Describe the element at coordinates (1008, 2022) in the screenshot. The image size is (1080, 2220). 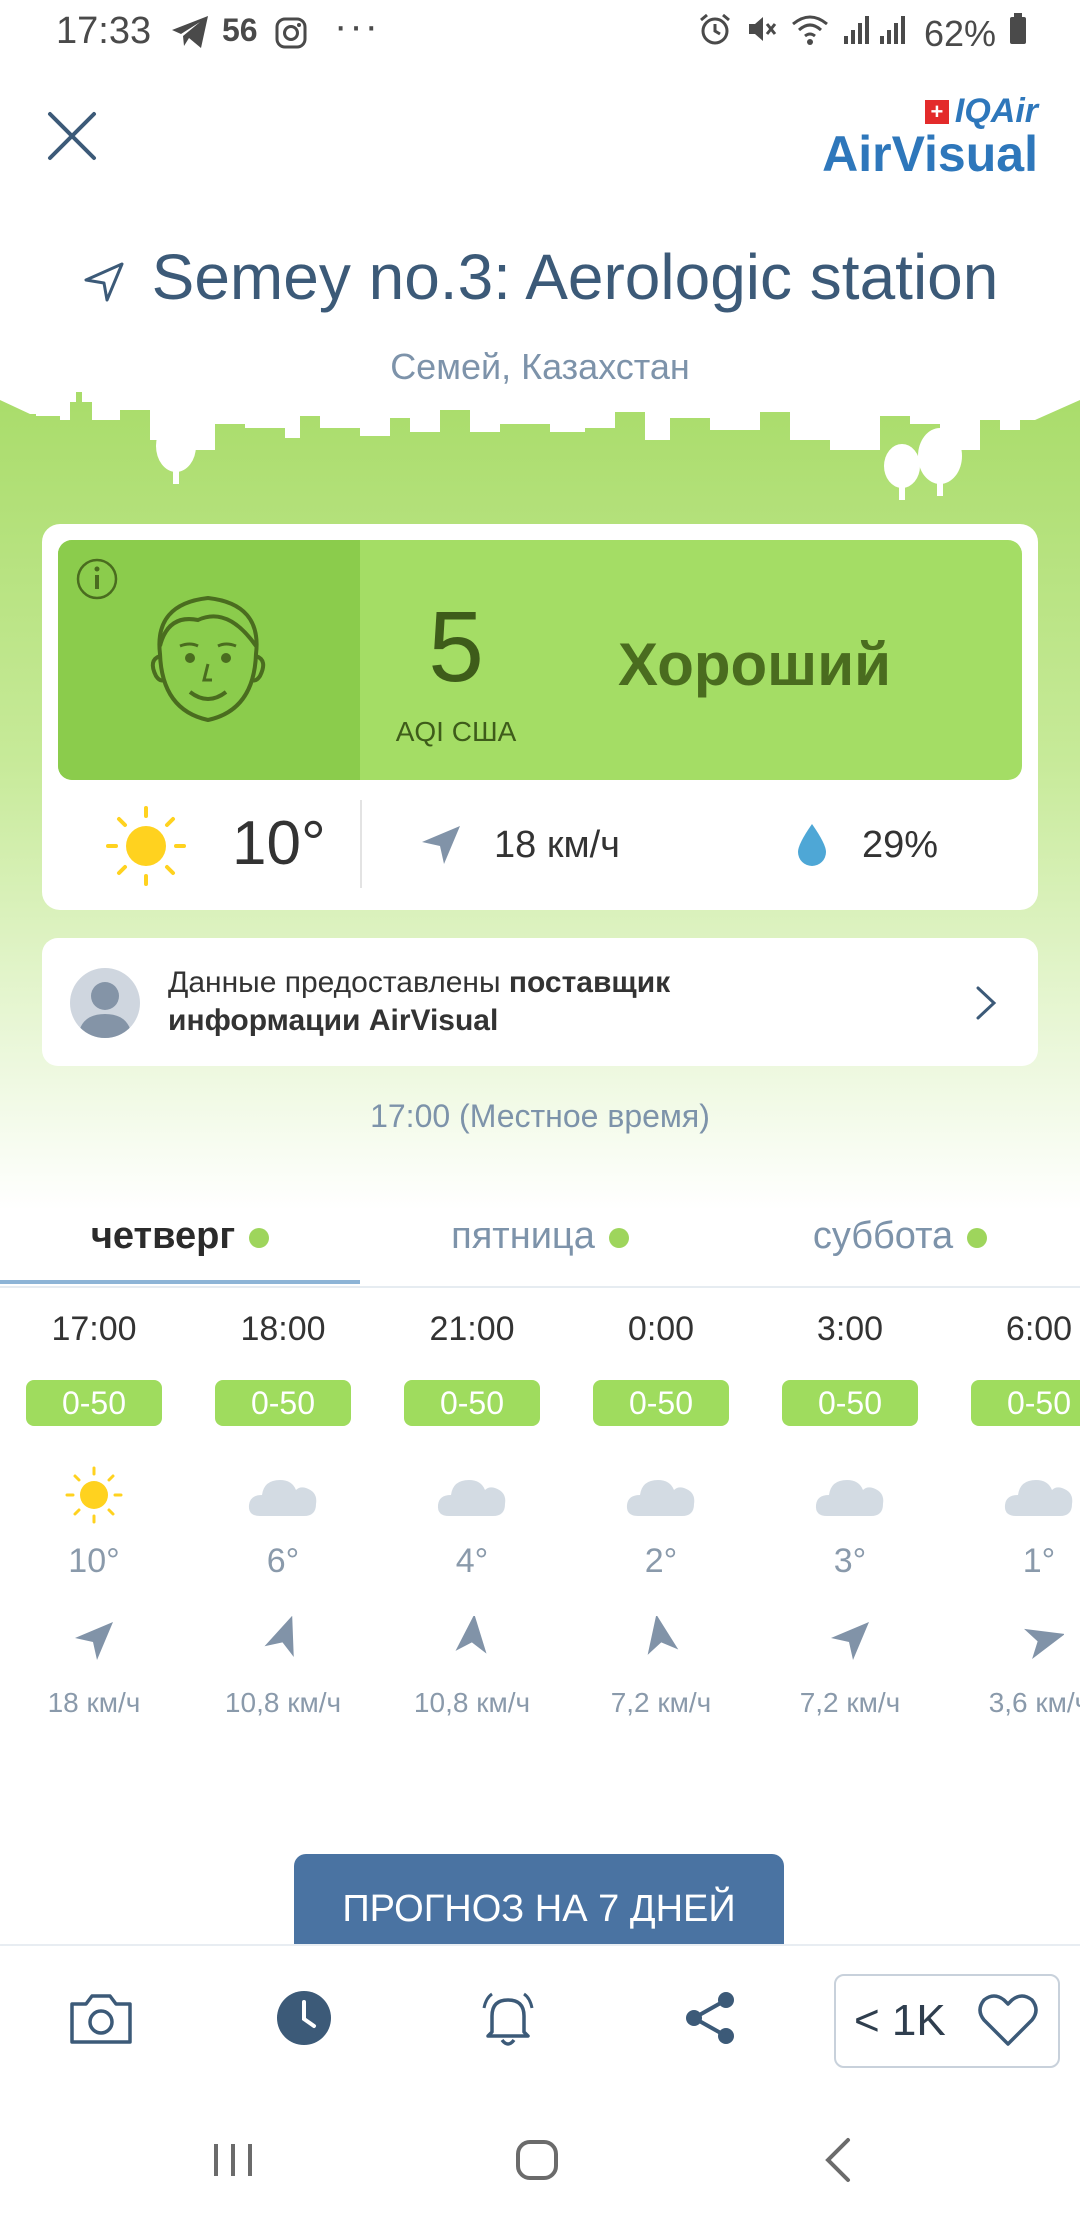
I see `heart-icon` at that location.